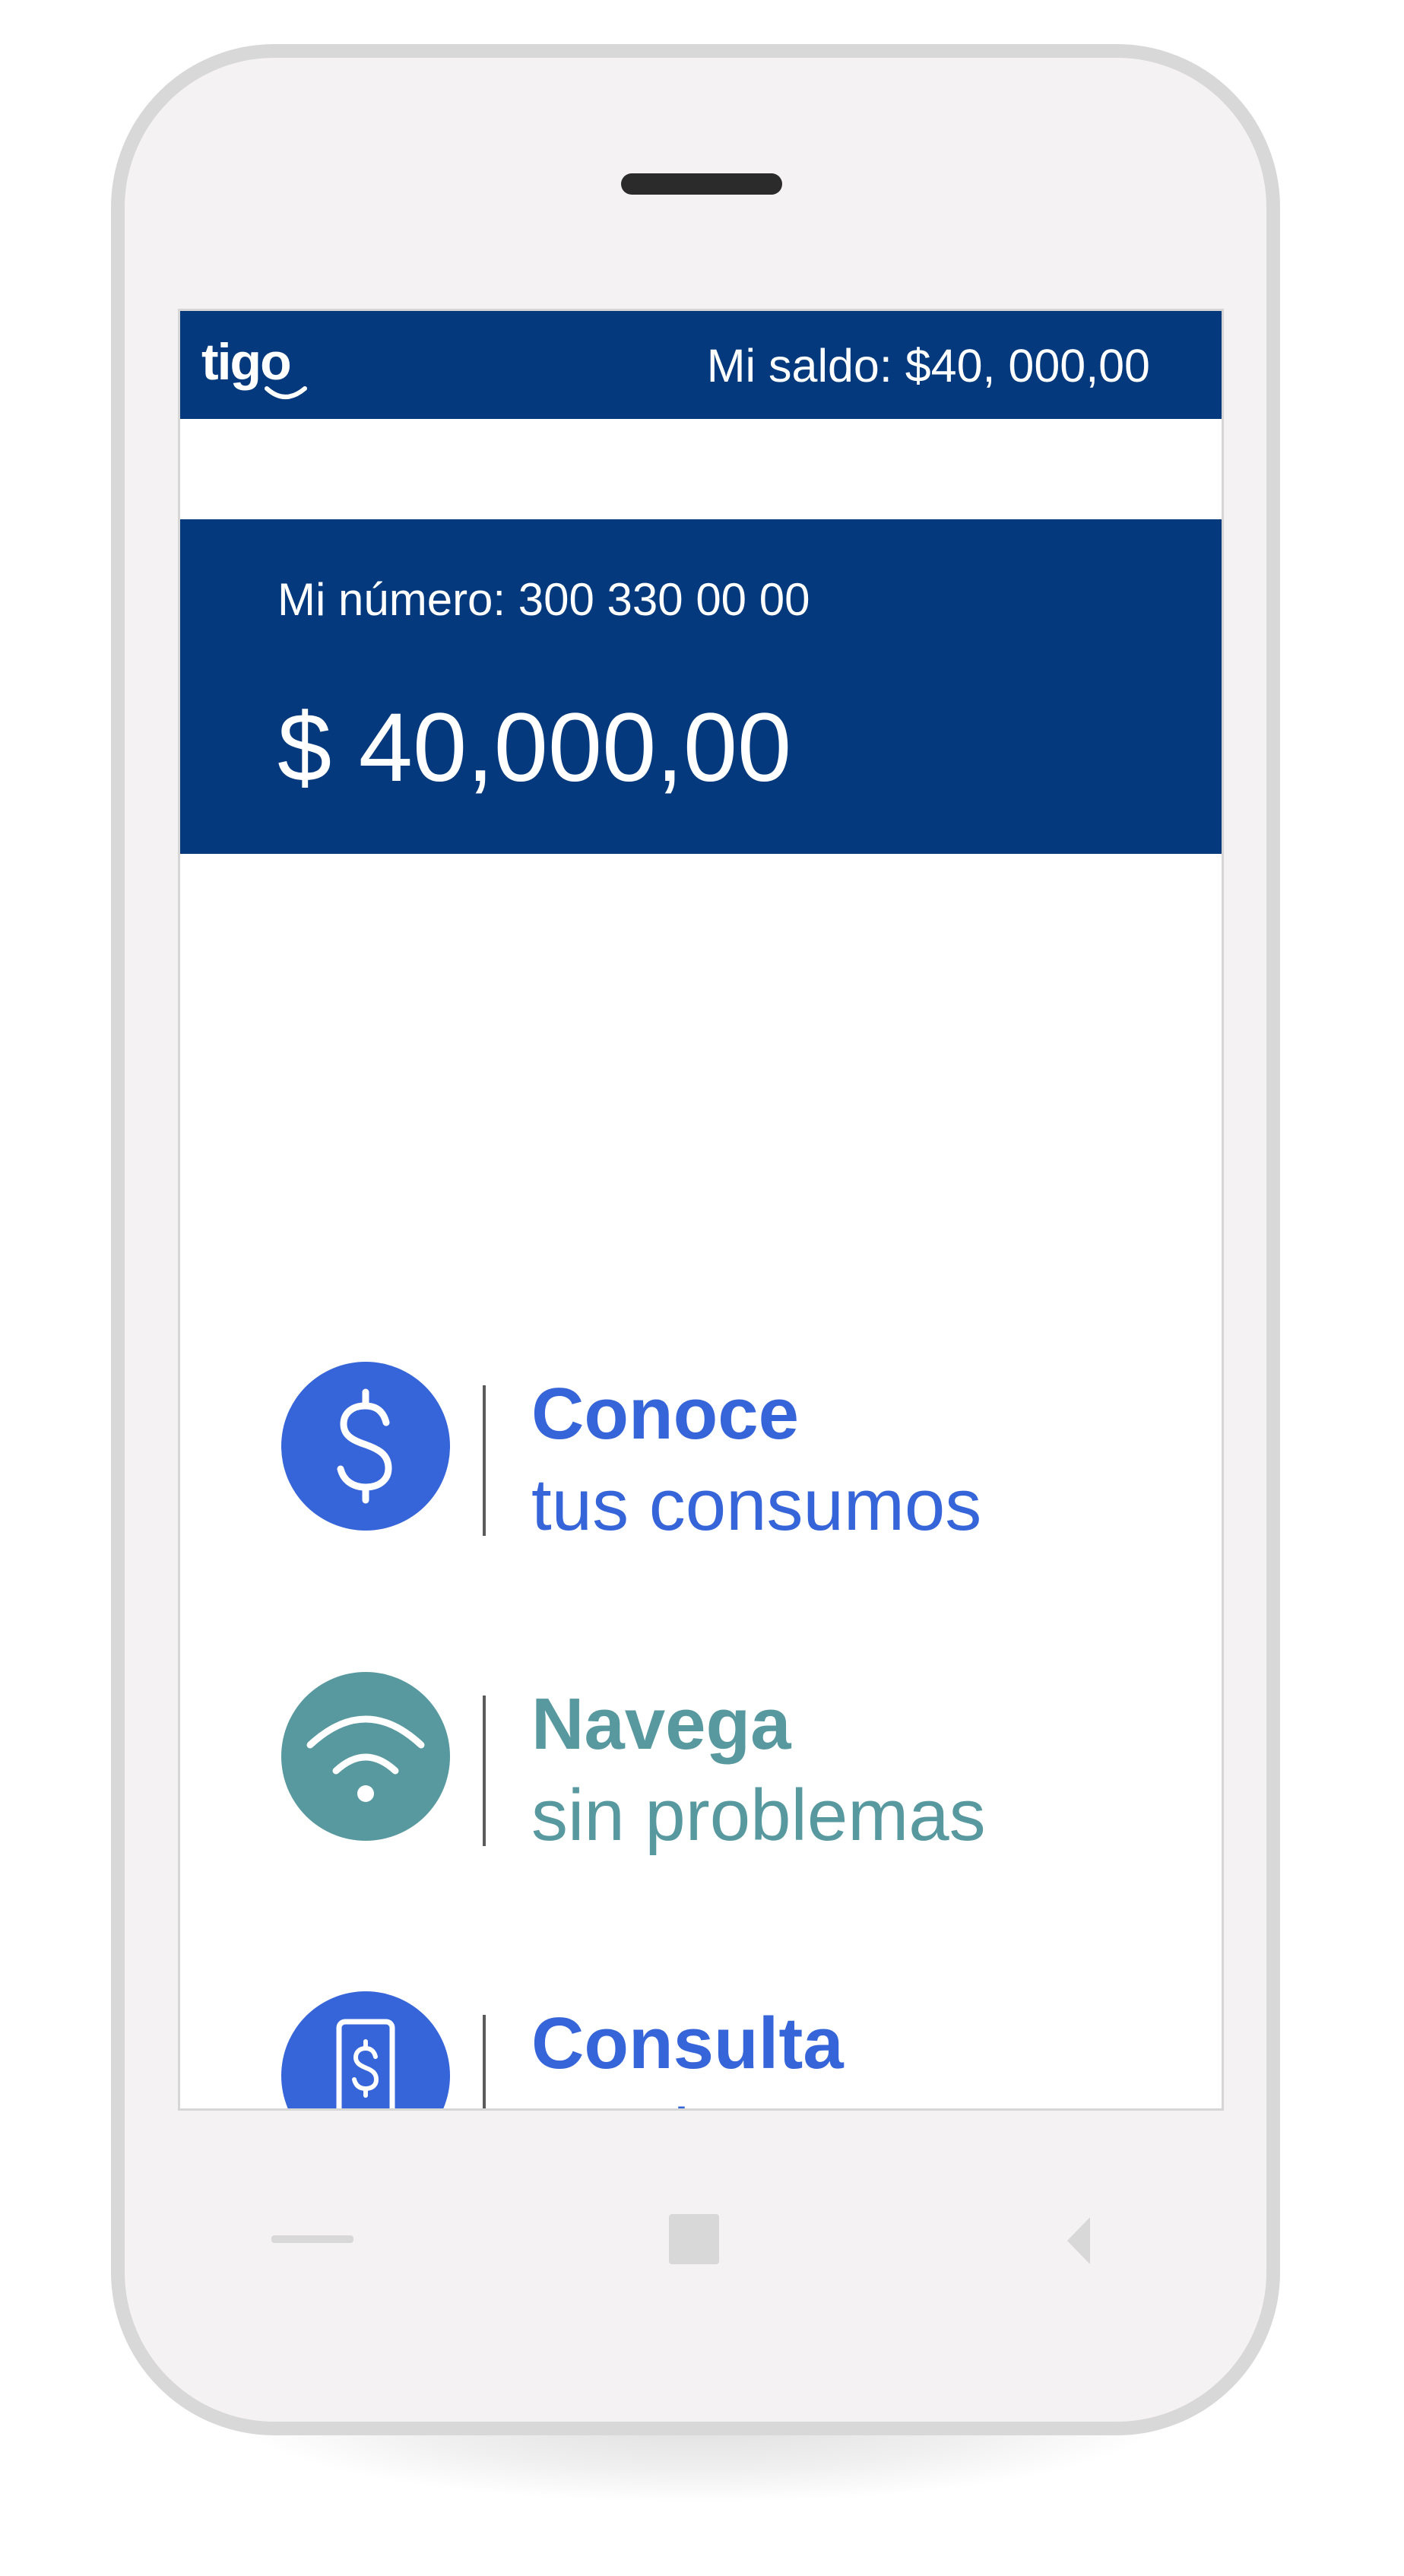  What do you see at coordinates (365, 1447) in the screenshot?
I see `dollar-icon` at bounding box center [365, 1447].